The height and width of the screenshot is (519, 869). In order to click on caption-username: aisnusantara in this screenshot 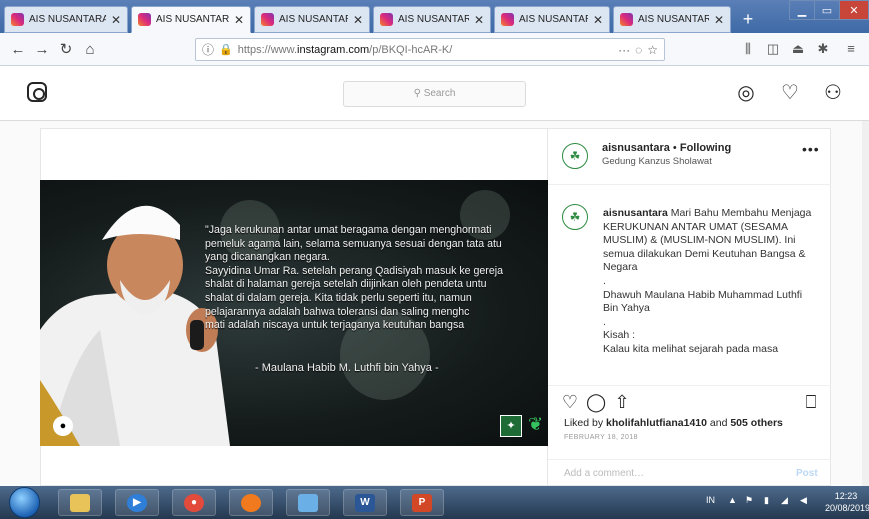, I will do `click(635, 213)`.